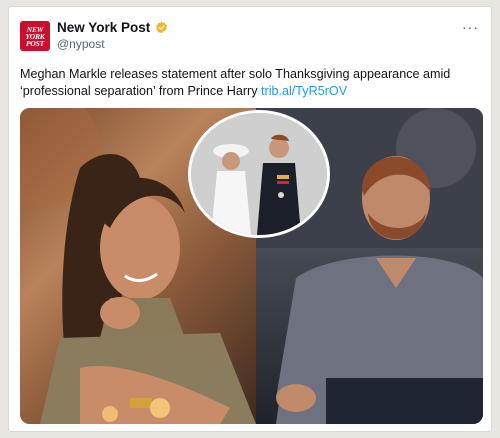 The width and height of the screenshot is (500, 438). I want to click on avatar-text-post: POST, so click(35, 43).